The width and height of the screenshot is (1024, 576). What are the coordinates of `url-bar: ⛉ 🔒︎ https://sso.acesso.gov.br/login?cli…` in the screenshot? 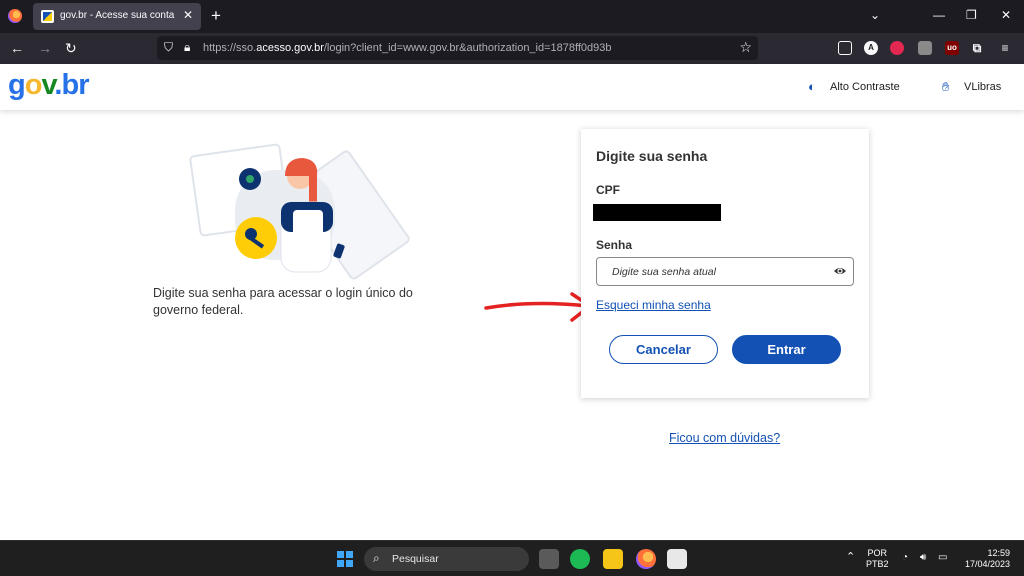 It's located at (457, 48).